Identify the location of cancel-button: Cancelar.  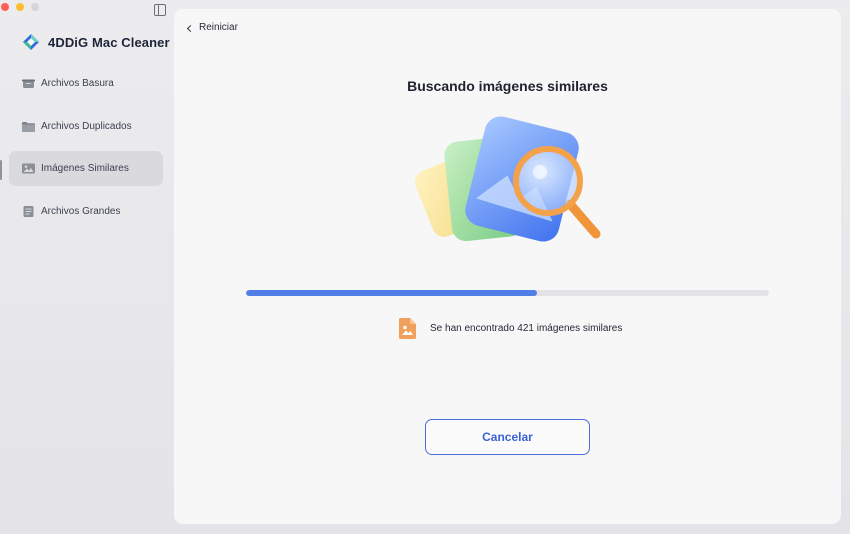
(507, 437).